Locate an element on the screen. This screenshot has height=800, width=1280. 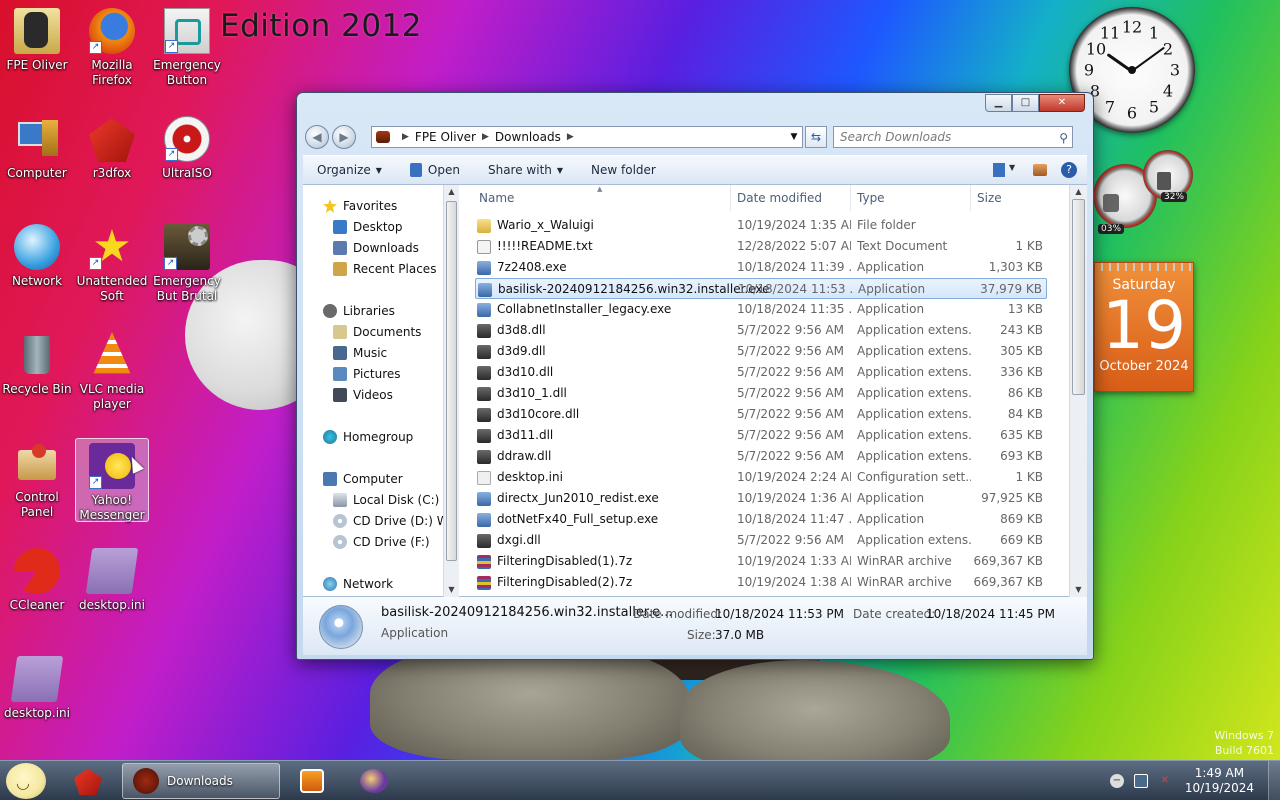
nav-cd-drive-f: CD Drive (F:) is located at coordinates (381, 542).